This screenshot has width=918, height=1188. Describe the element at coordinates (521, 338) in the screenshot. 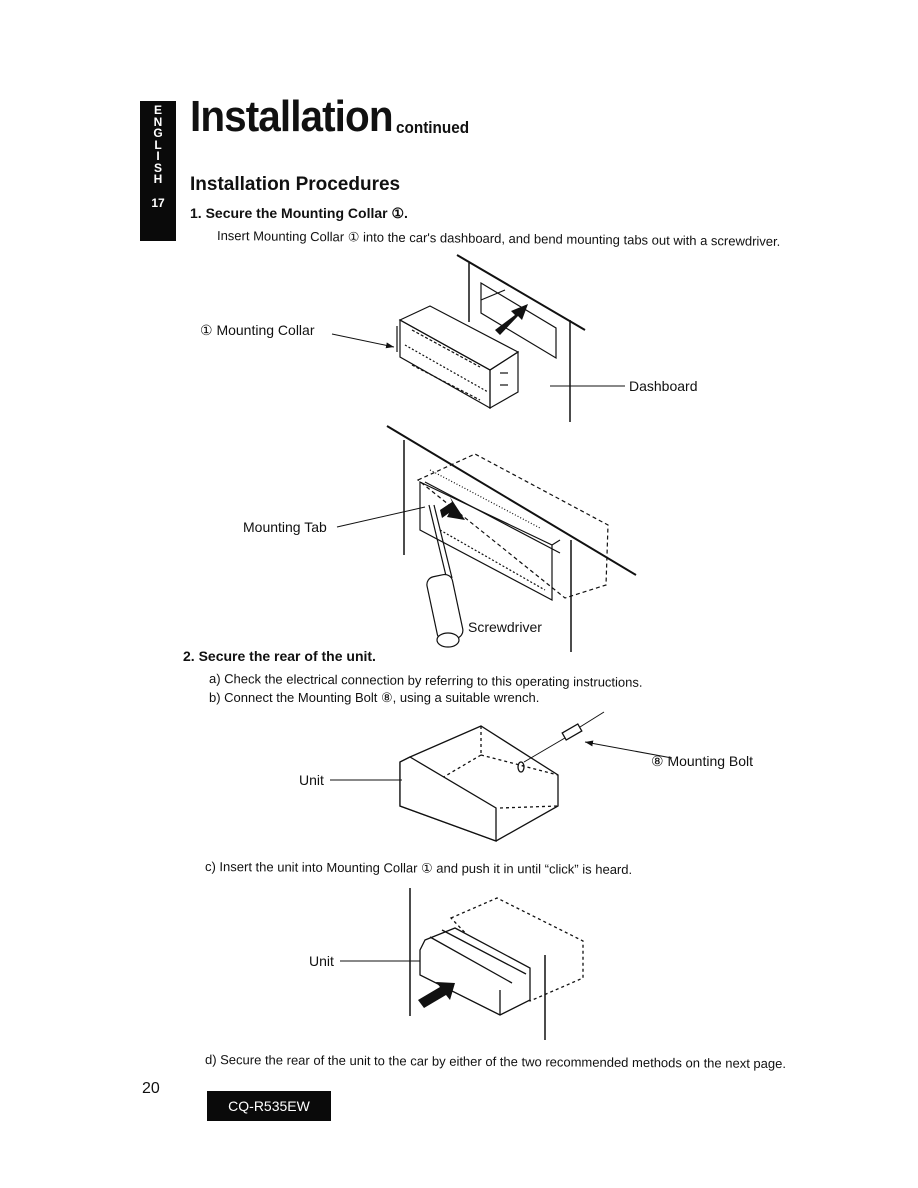

I see `dashboard-drawing` at that location.